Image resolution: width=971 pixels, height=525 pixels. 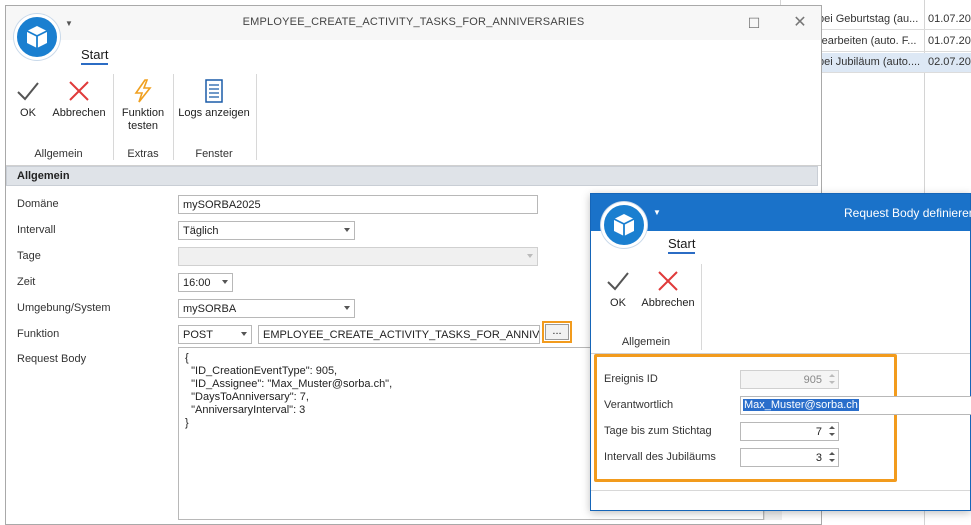 What do you see at coordinates (812, 380) in the screenshot?
I see `event-id-value: 905` at bounding box center [812, 380].